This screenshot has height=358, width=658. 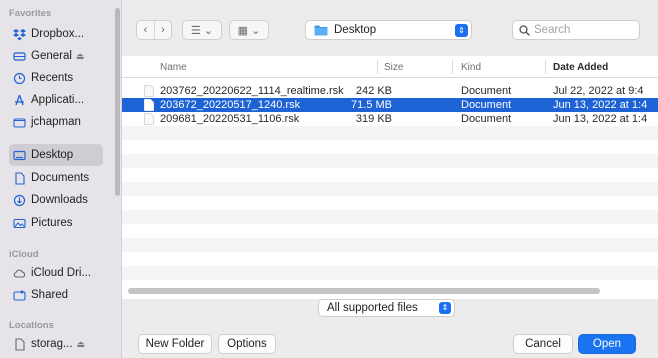 What do you see at coordinates (372, 308) in the screenshot?
I see `file-format-label: All supported files` at bounding box center [372, 308].